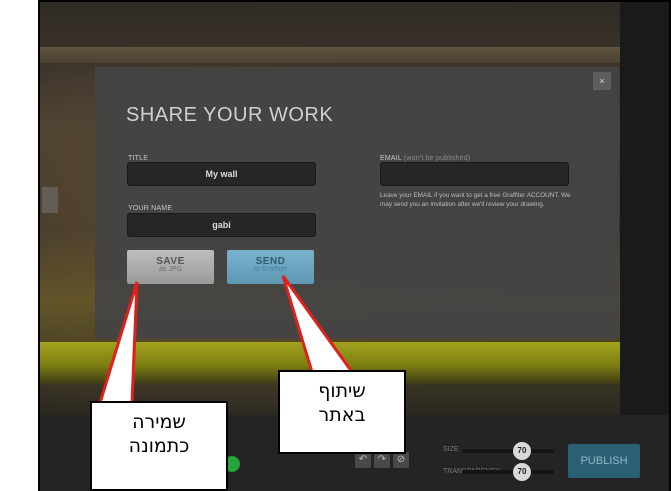  What do you see at coordinates (138, 158) in the screenshot?
I see `title-label: TITLE` at bounding box center [138, 158].